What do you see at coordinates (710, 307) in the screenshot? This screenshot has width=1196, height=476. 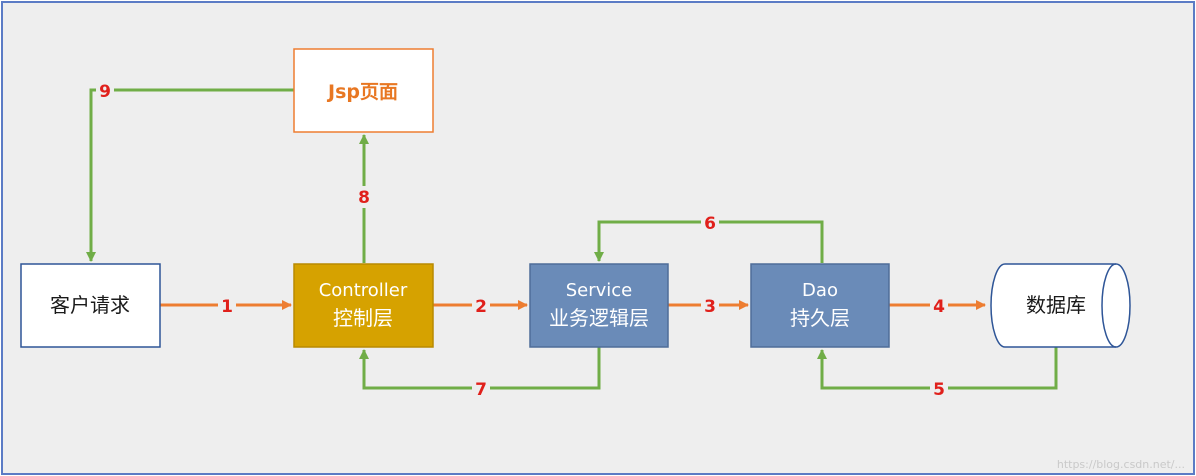 I see `step-number-3: 3` at bounding box center [710, 307].